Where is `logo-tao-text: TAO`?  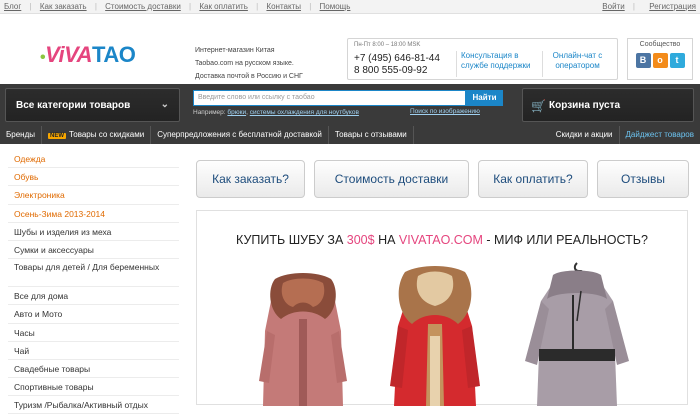 logo-tao-text: TAO is located at coordinates (114, 54).